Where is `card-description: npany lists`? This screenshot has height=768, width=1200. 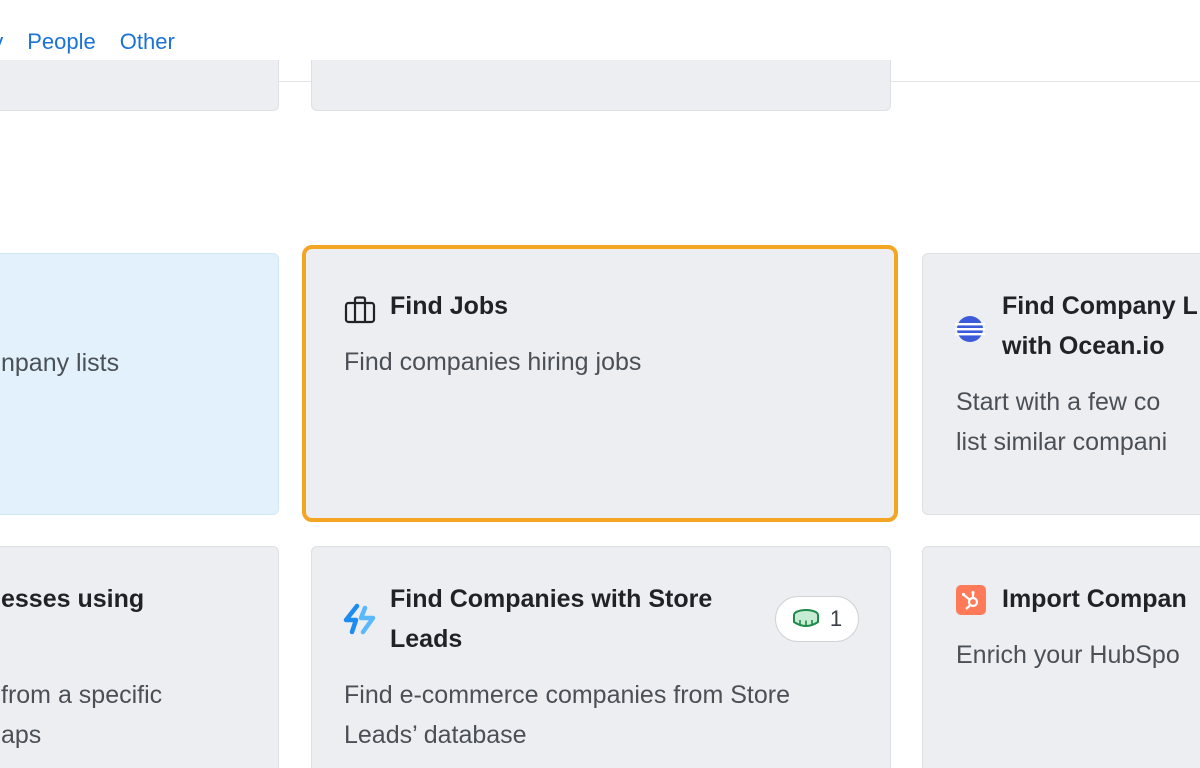
card-description: npany lists is located at coordinates (60, 363).